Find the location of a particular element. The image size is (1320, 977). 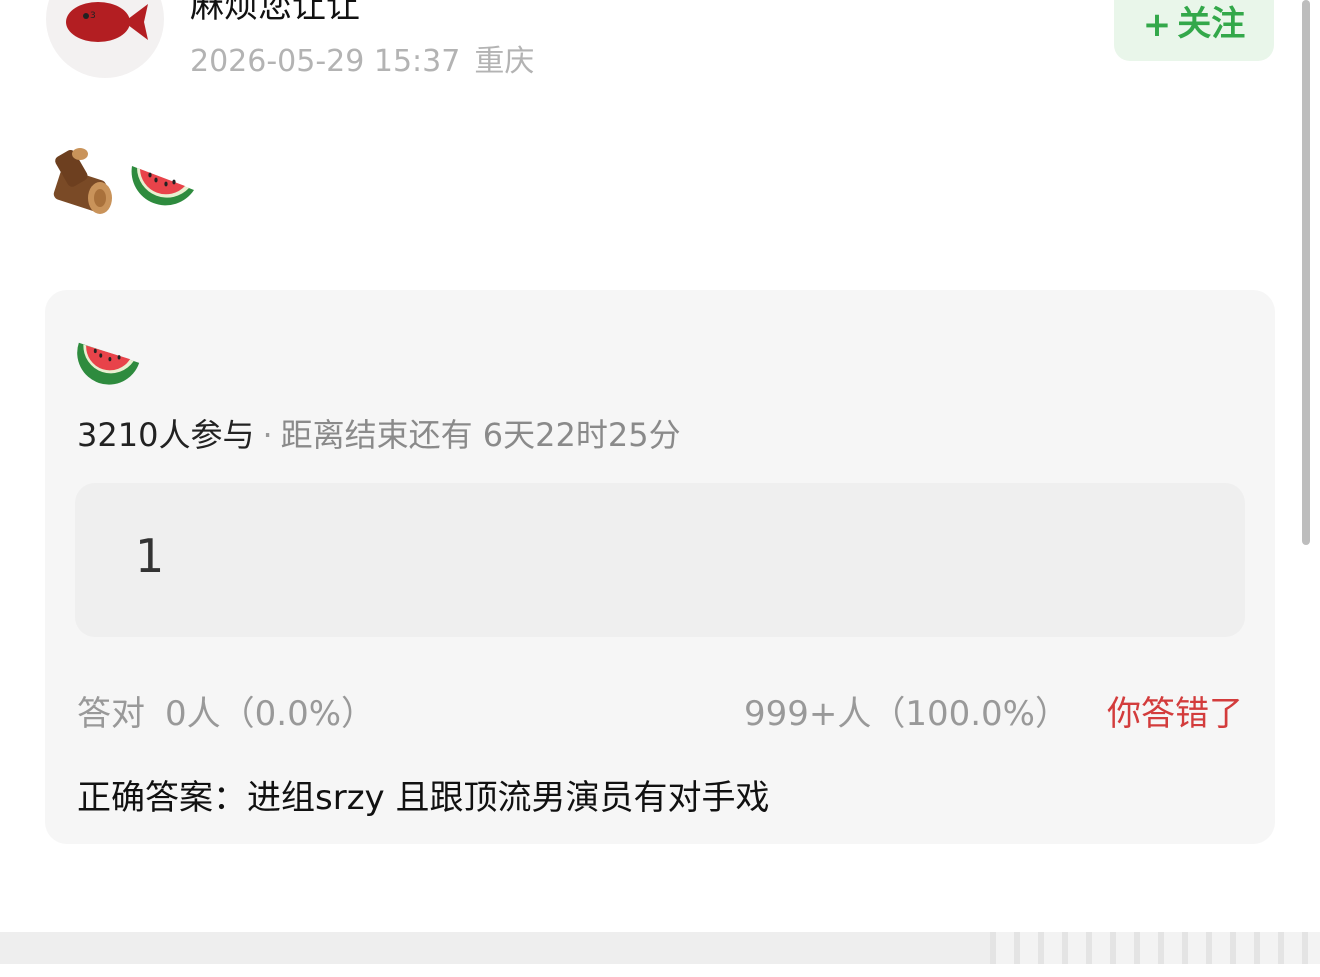

blurred-content is located at coordinates (1155, 948).